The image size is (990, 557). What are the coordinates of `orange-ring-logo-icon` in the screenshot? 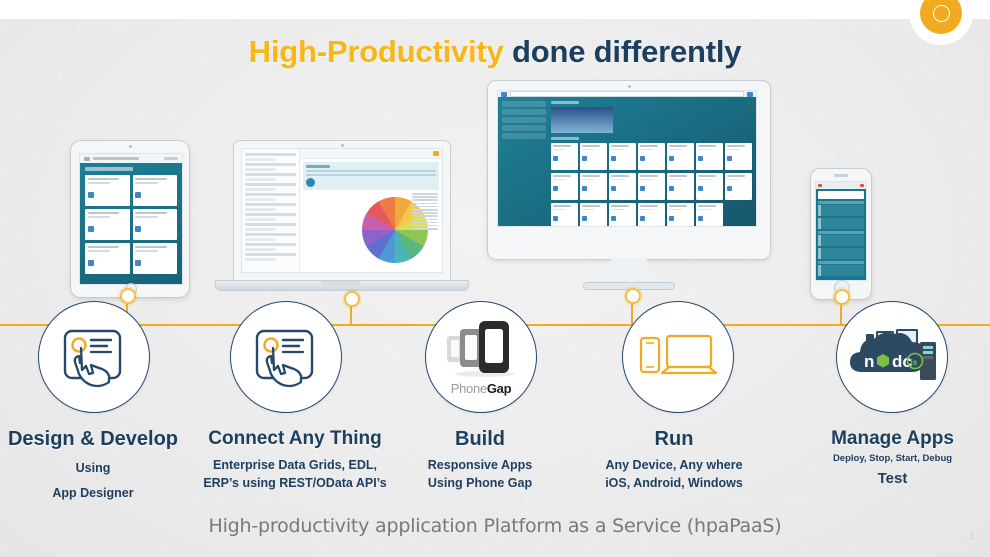 It's located at (941, 17).